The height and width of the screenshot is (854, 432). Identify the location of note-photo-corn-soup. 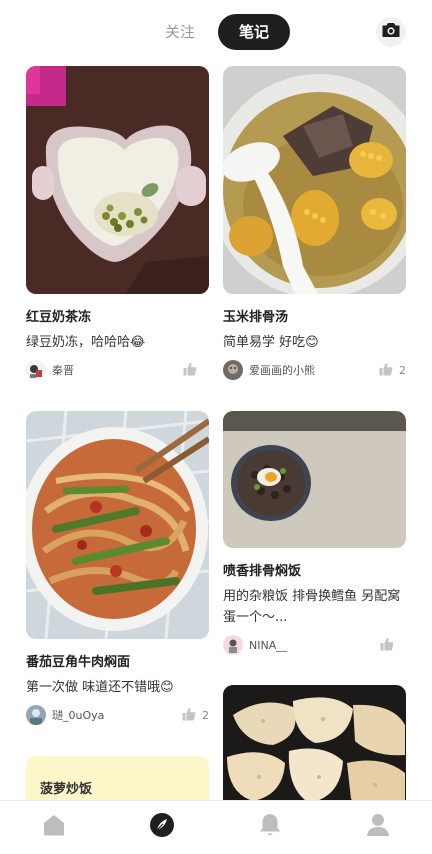
(314, 180).